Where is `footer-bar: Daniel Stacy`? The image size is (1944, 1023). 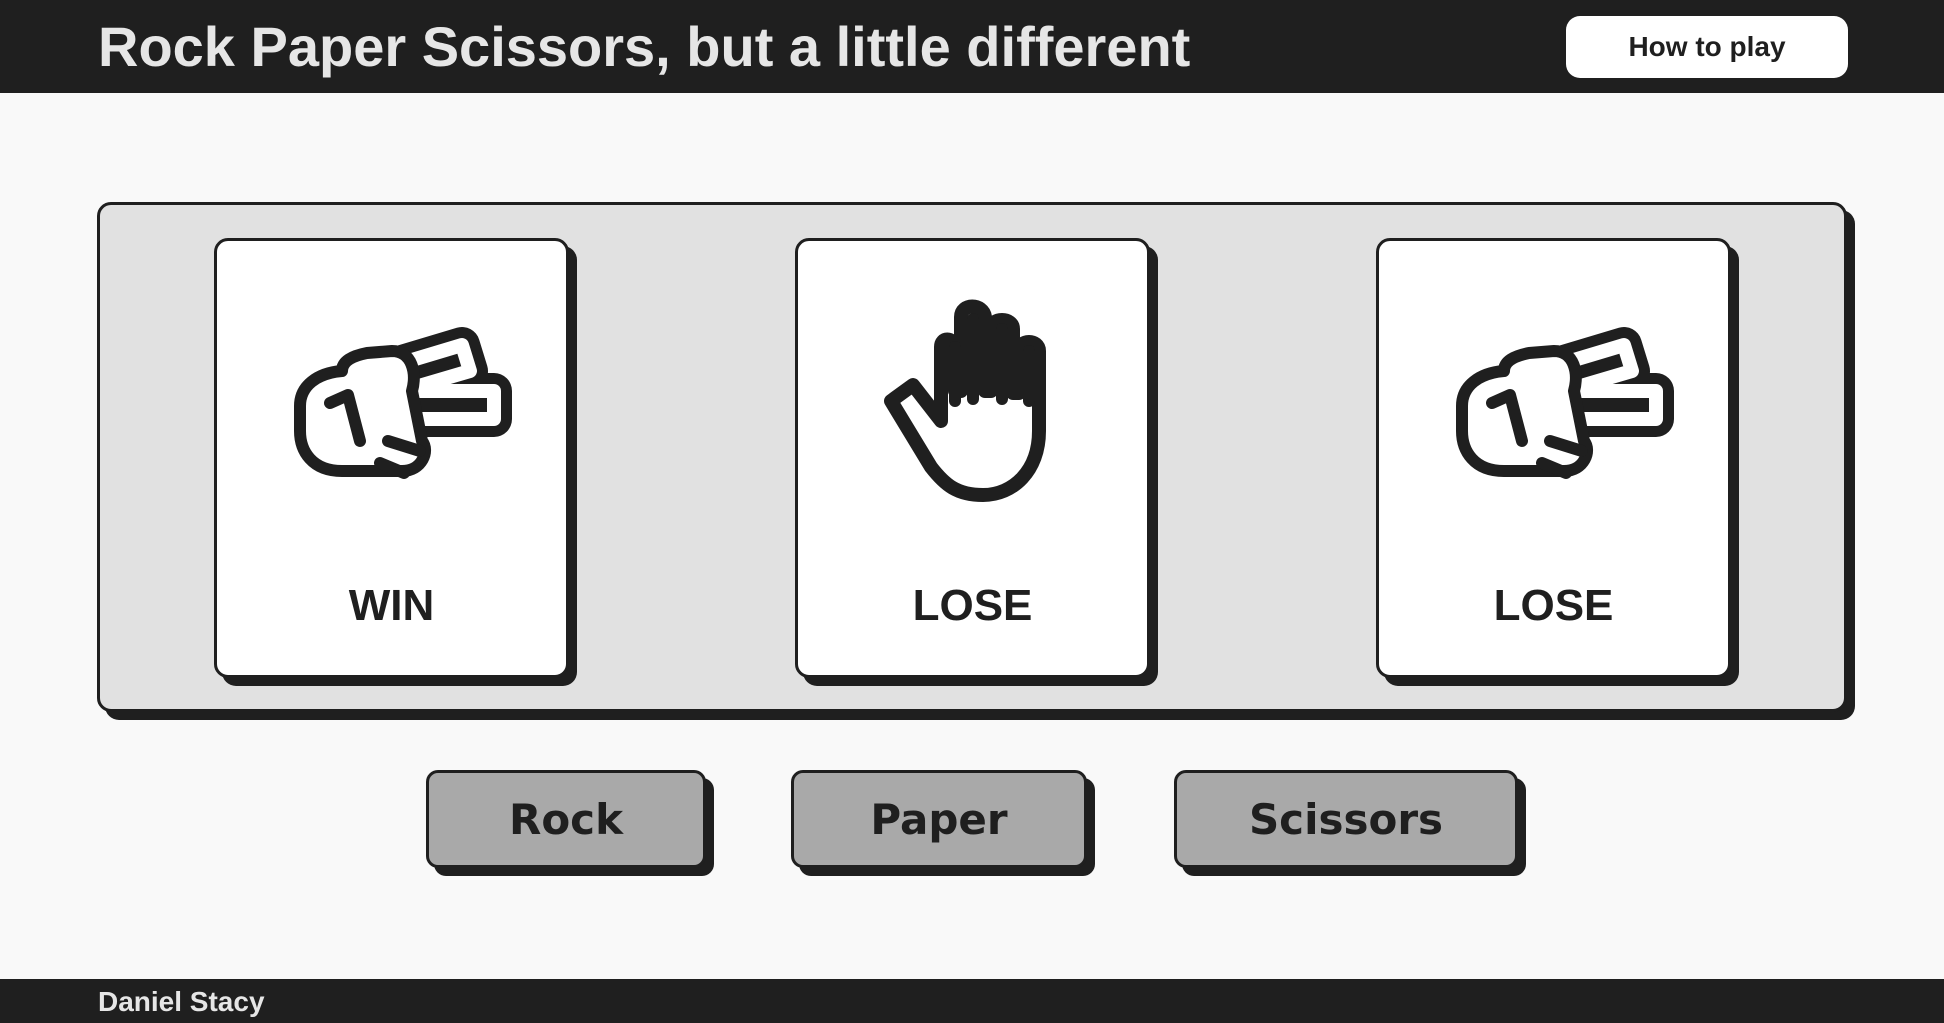
footer-bar: Daniel Stacy is located at coordinates (972, 1001).